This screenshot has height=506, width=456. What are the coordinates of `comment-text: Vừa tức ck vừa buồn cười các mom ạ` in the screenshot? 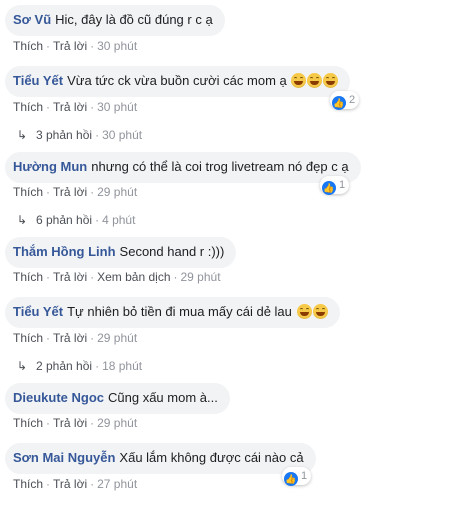 It's located at (177, 80).